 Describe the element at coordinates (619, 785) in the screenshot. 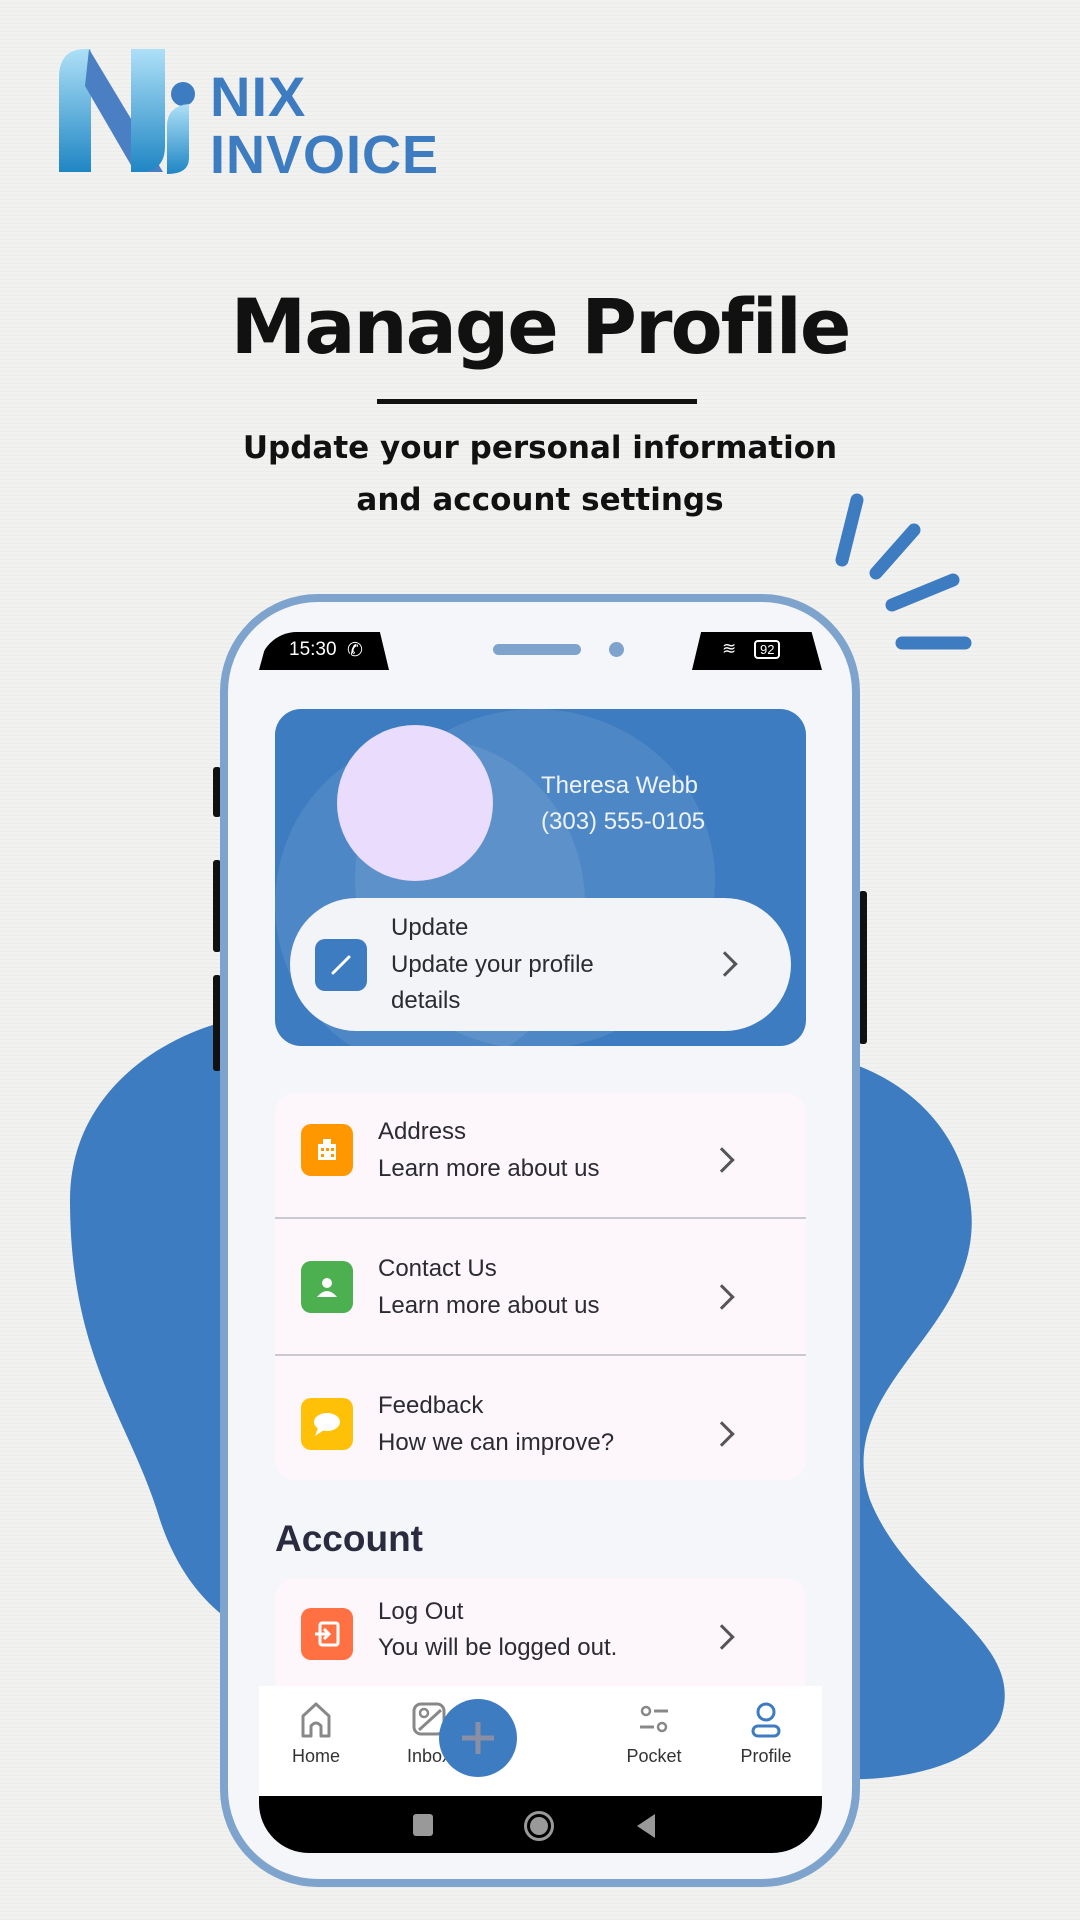

I see `profile-name: Theresa Webb` at that location.